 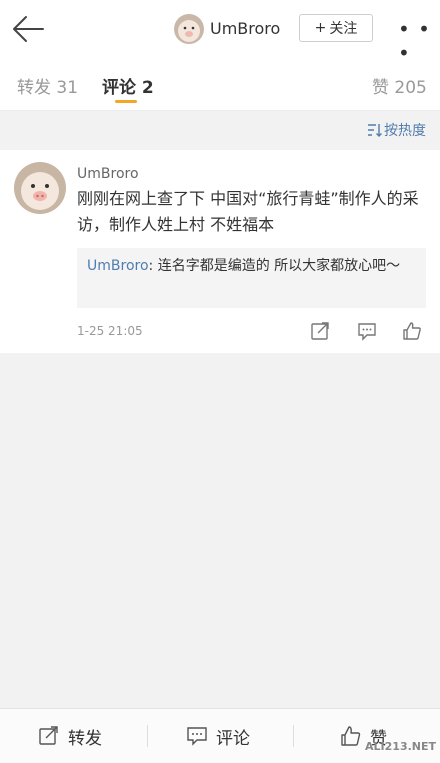 What do you see at coordinates (189, 29) in the screenshot?
I see `user-avatar-small` at bounding box center [189, 29].